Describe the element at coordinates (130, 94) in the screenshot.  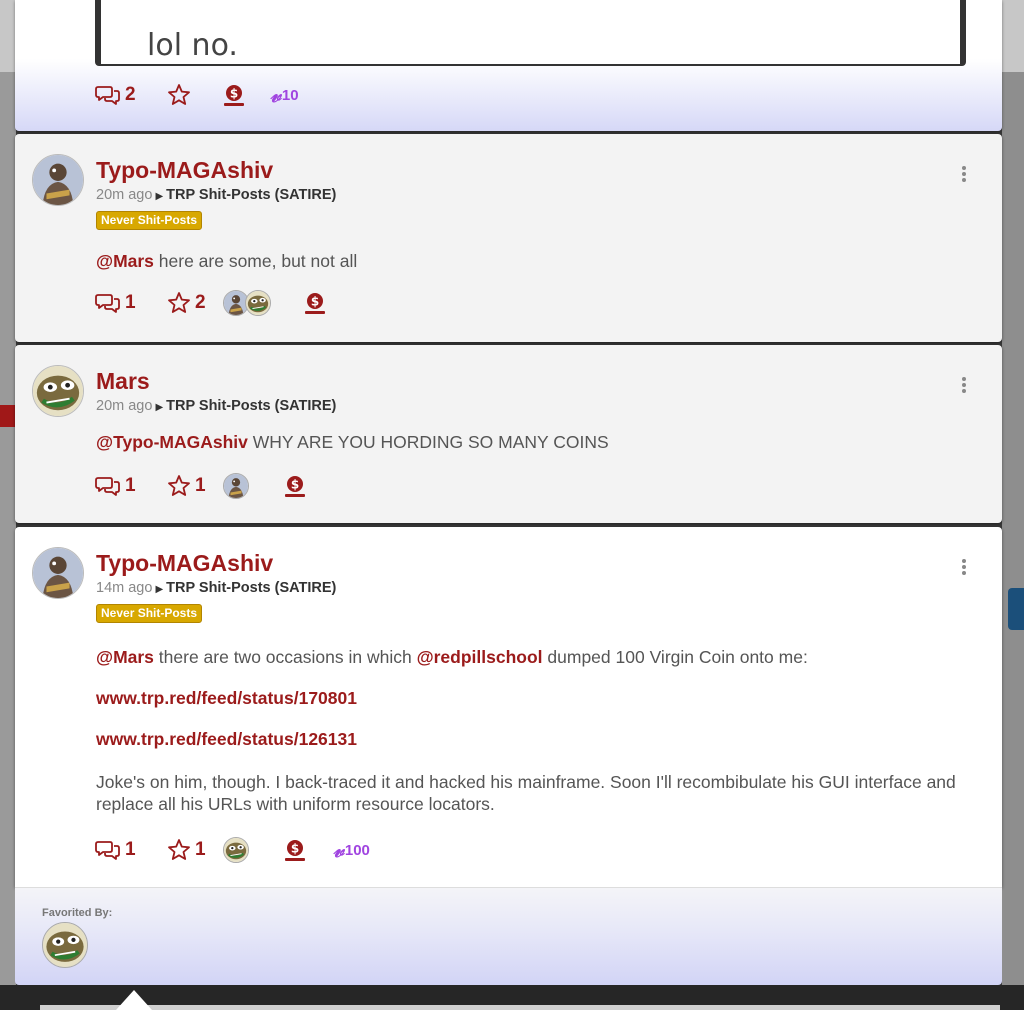
I see `comments-count: 2` at that location.